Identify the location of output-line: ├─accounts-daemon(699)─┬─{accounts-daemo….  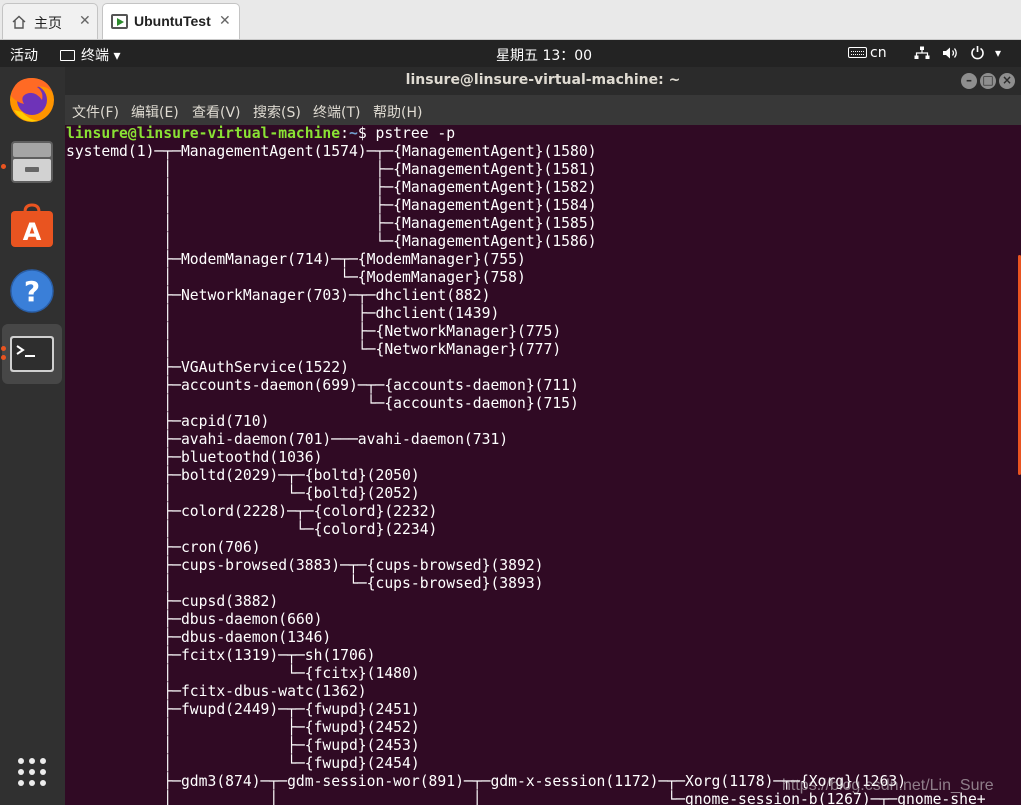
(322, 385).